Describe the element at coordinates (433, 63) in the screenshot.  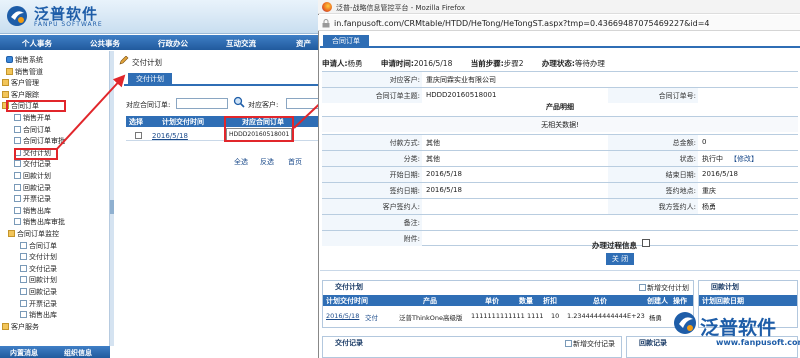
I see `apply-time-value: 2016/5/18` at that location.